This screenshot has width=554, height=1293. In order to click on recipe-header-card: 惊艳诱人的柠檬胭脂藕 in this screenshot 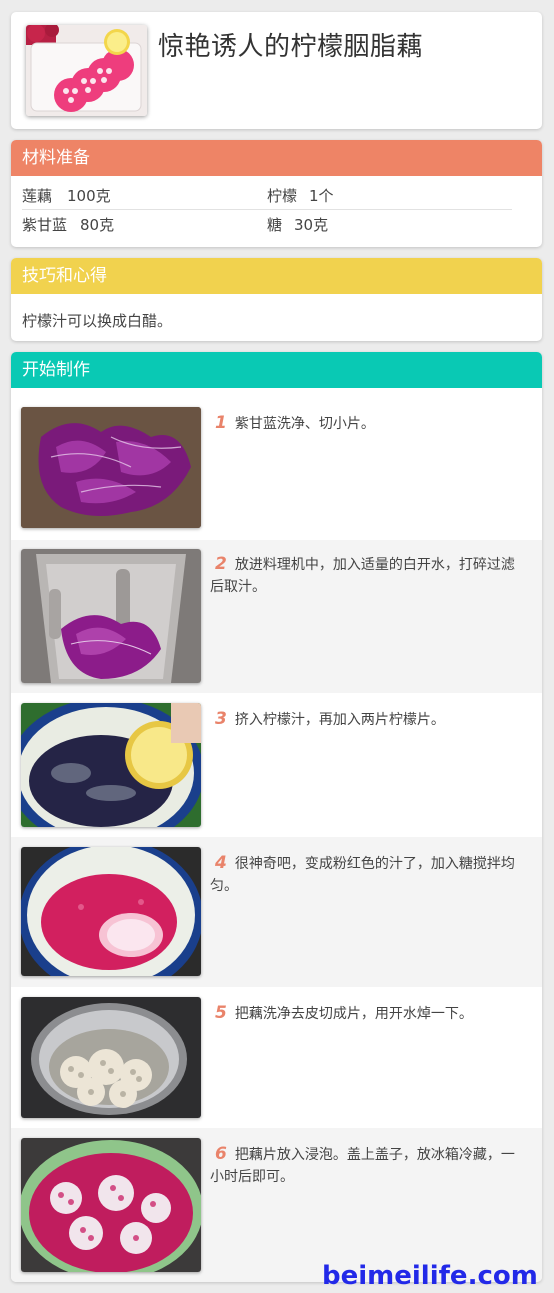, I will do `click(276, 70)`.